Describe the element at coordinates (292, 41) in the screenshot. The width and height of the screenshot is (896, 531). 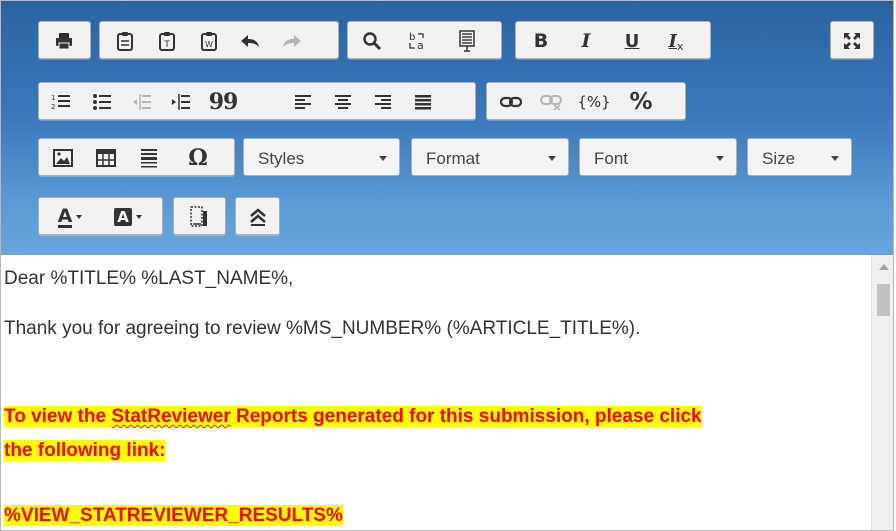
I see `redo-icon` at that location.